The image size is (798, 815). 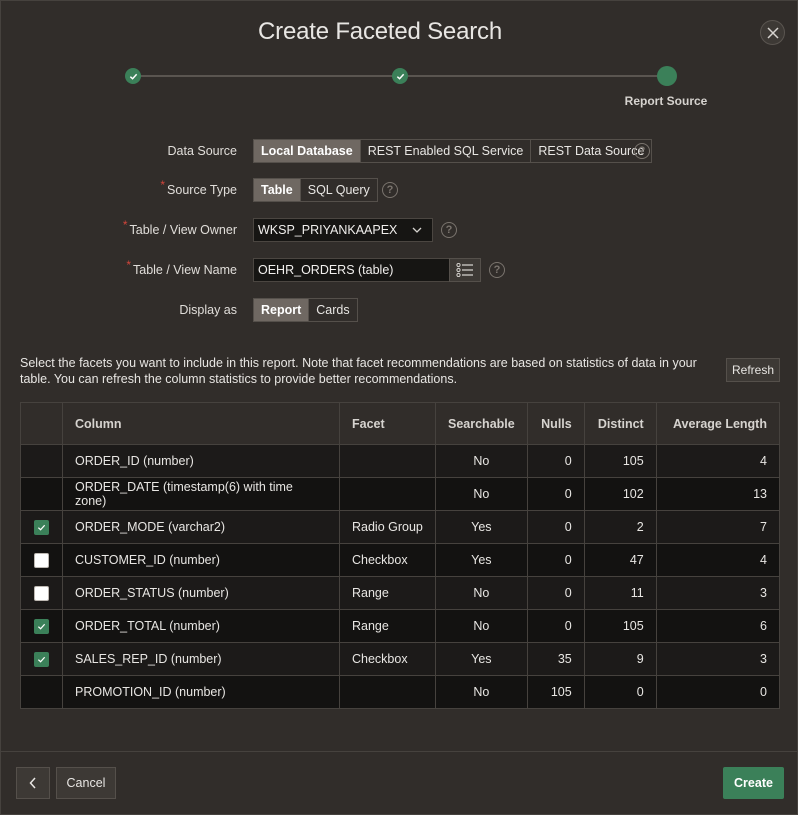 I want to click on create-button: Create, so click(x=753, y=783).